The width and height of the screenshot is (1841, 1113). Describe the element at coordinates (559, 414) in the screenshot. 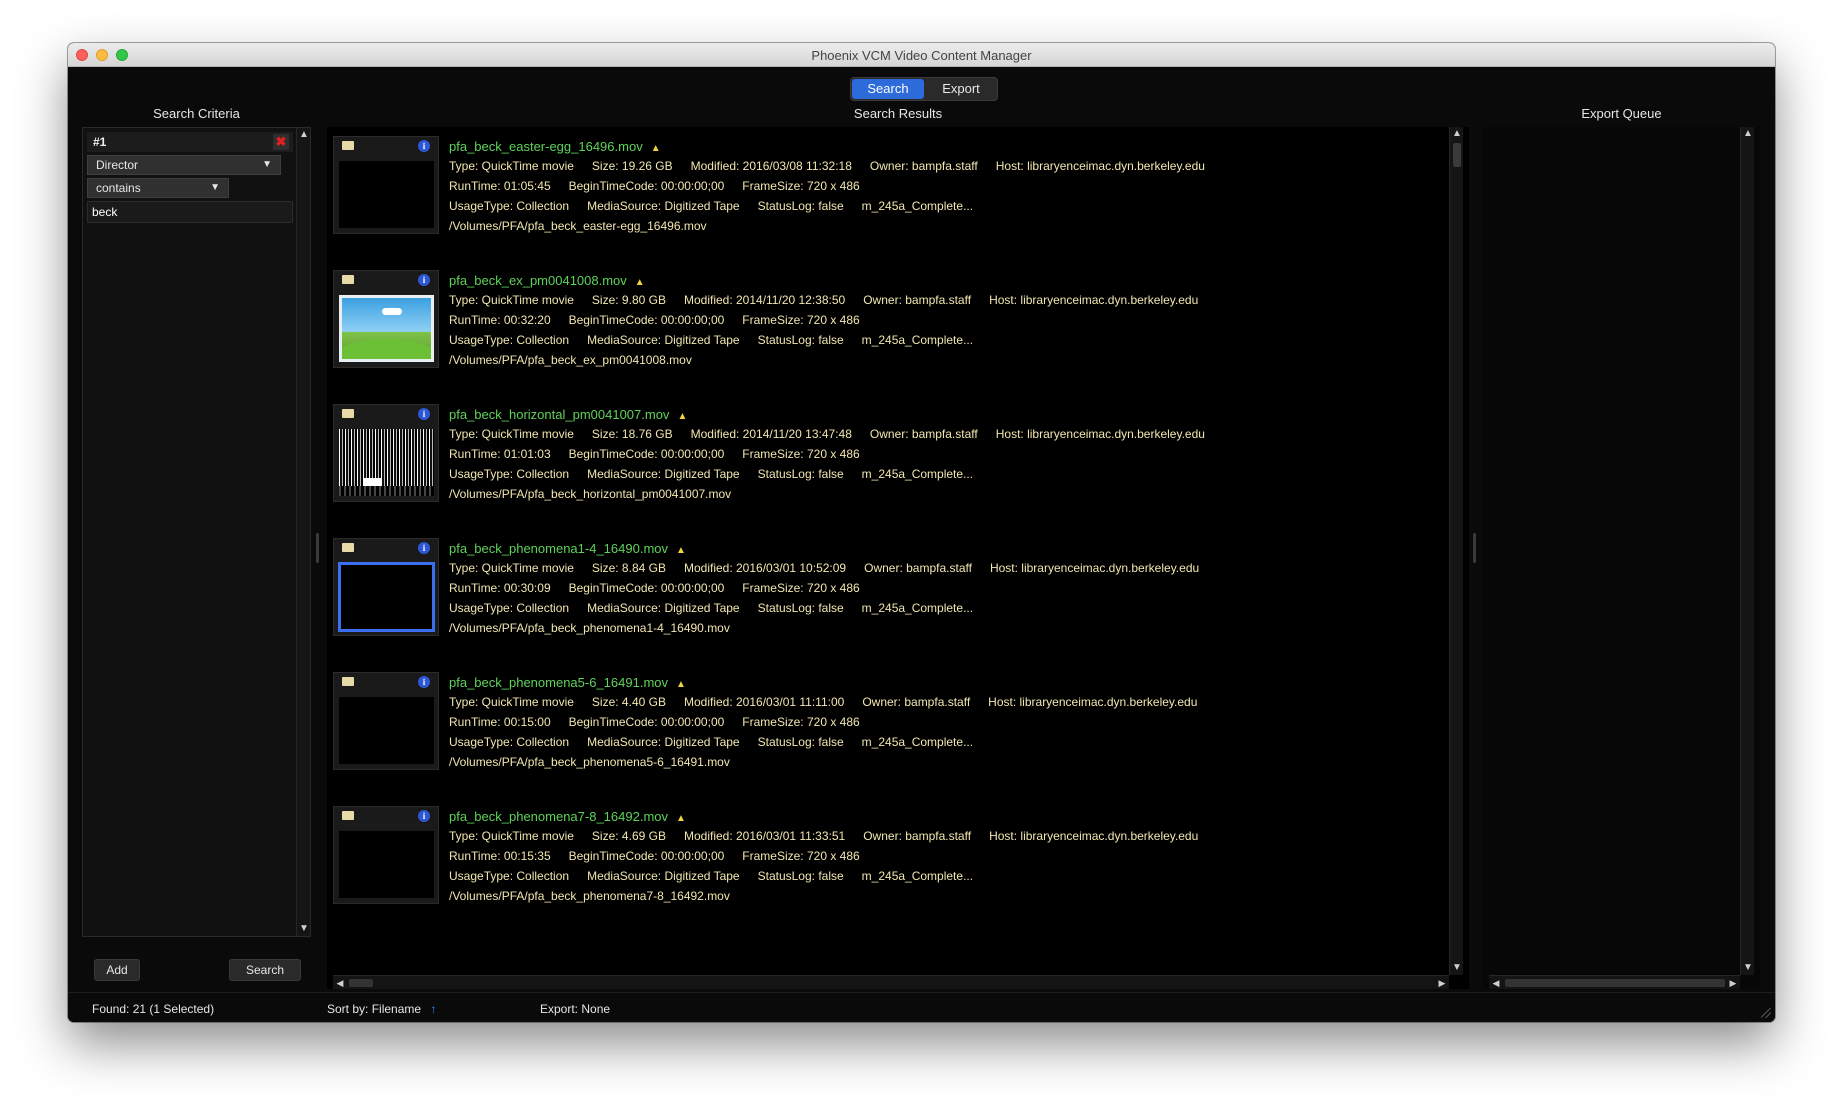

I see `result-filename: pfa_beck_horizontal_pm0041007.mov` at that location.